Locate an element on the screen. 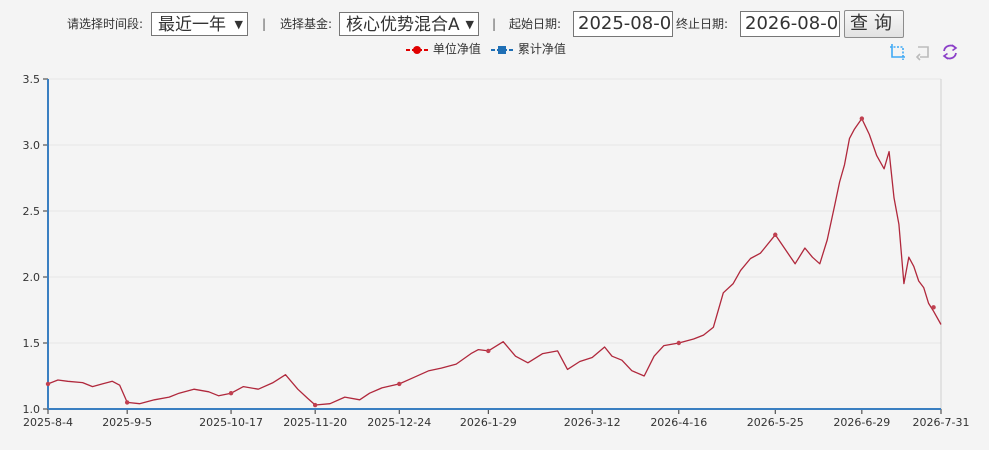 Image resolution: width=989 pixels, height=450 pixels. x-tick-label: 2026-6-29 is located at coordinates (861, 422).